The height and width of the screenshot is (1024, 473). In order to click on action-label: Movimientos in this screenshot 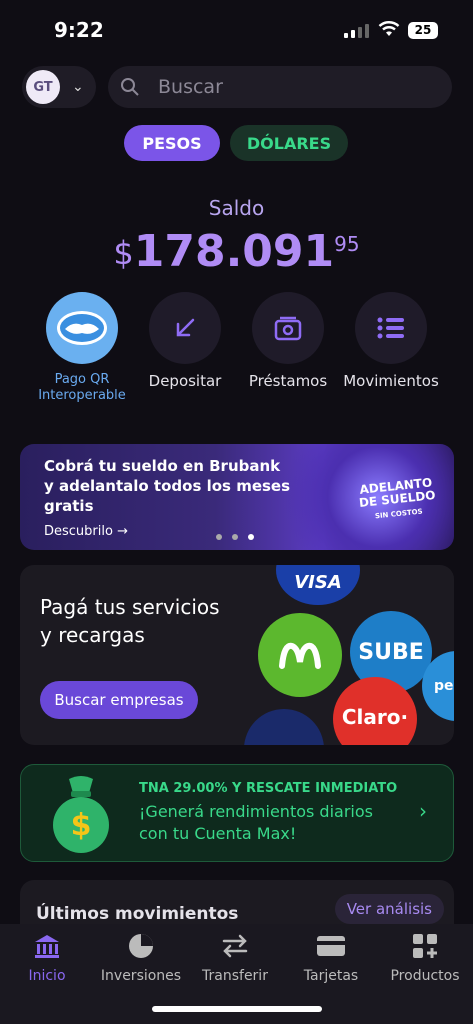, I will do `click(391, 381)`.